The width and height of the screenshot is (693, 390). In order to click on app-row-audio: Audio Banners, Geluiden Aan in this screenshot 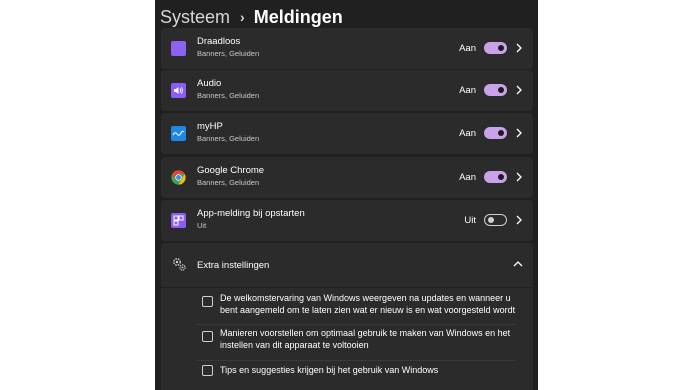, I will do `click(347, 90)`.